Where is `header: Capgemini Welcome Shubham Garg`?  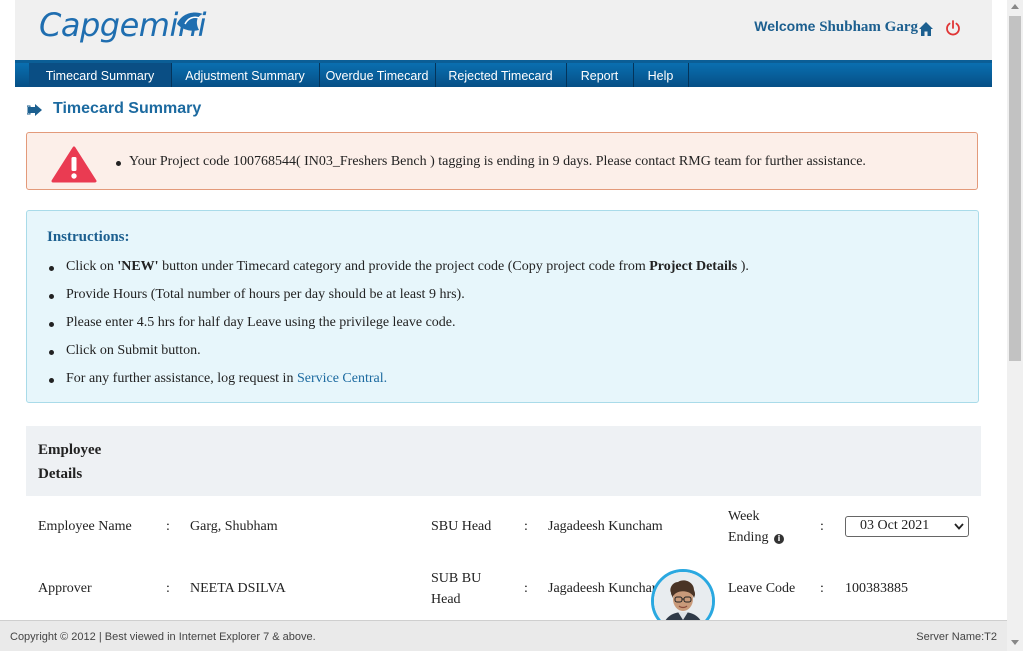
header: Capgemini Welcome Shubham Garg is located at coordinates (503, 30).